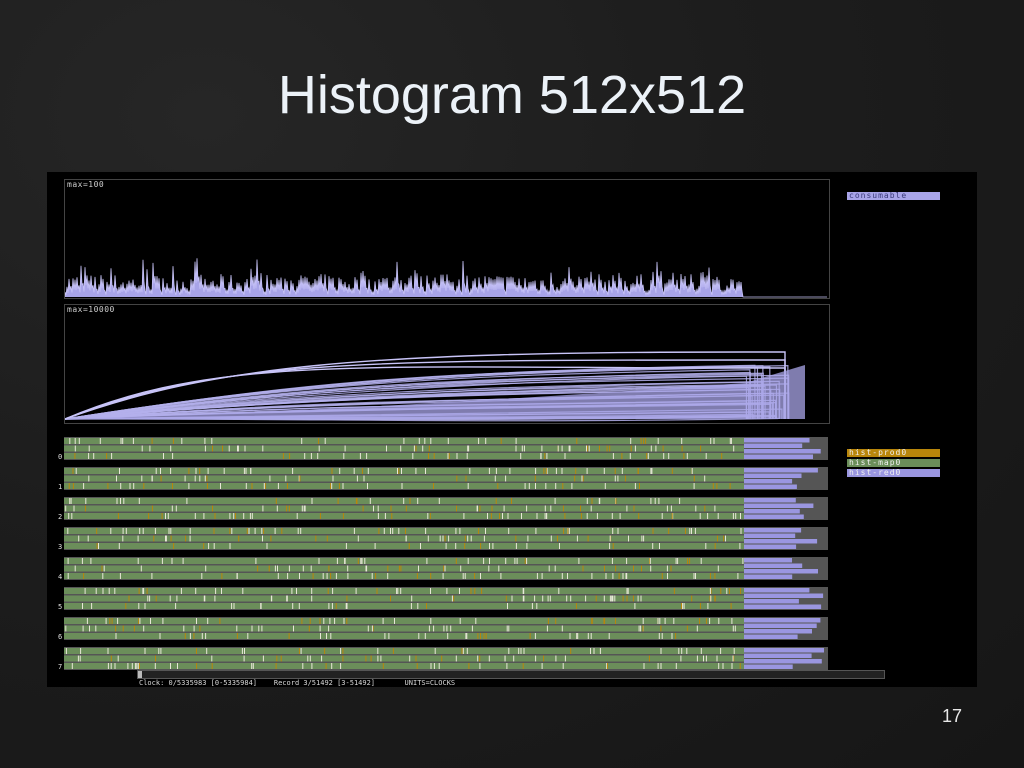  What do you see at coordinates (875, 472) in the screenshot?
I see `legend-hist-red0-label: hist-red0` at bounding box center [875, 472].